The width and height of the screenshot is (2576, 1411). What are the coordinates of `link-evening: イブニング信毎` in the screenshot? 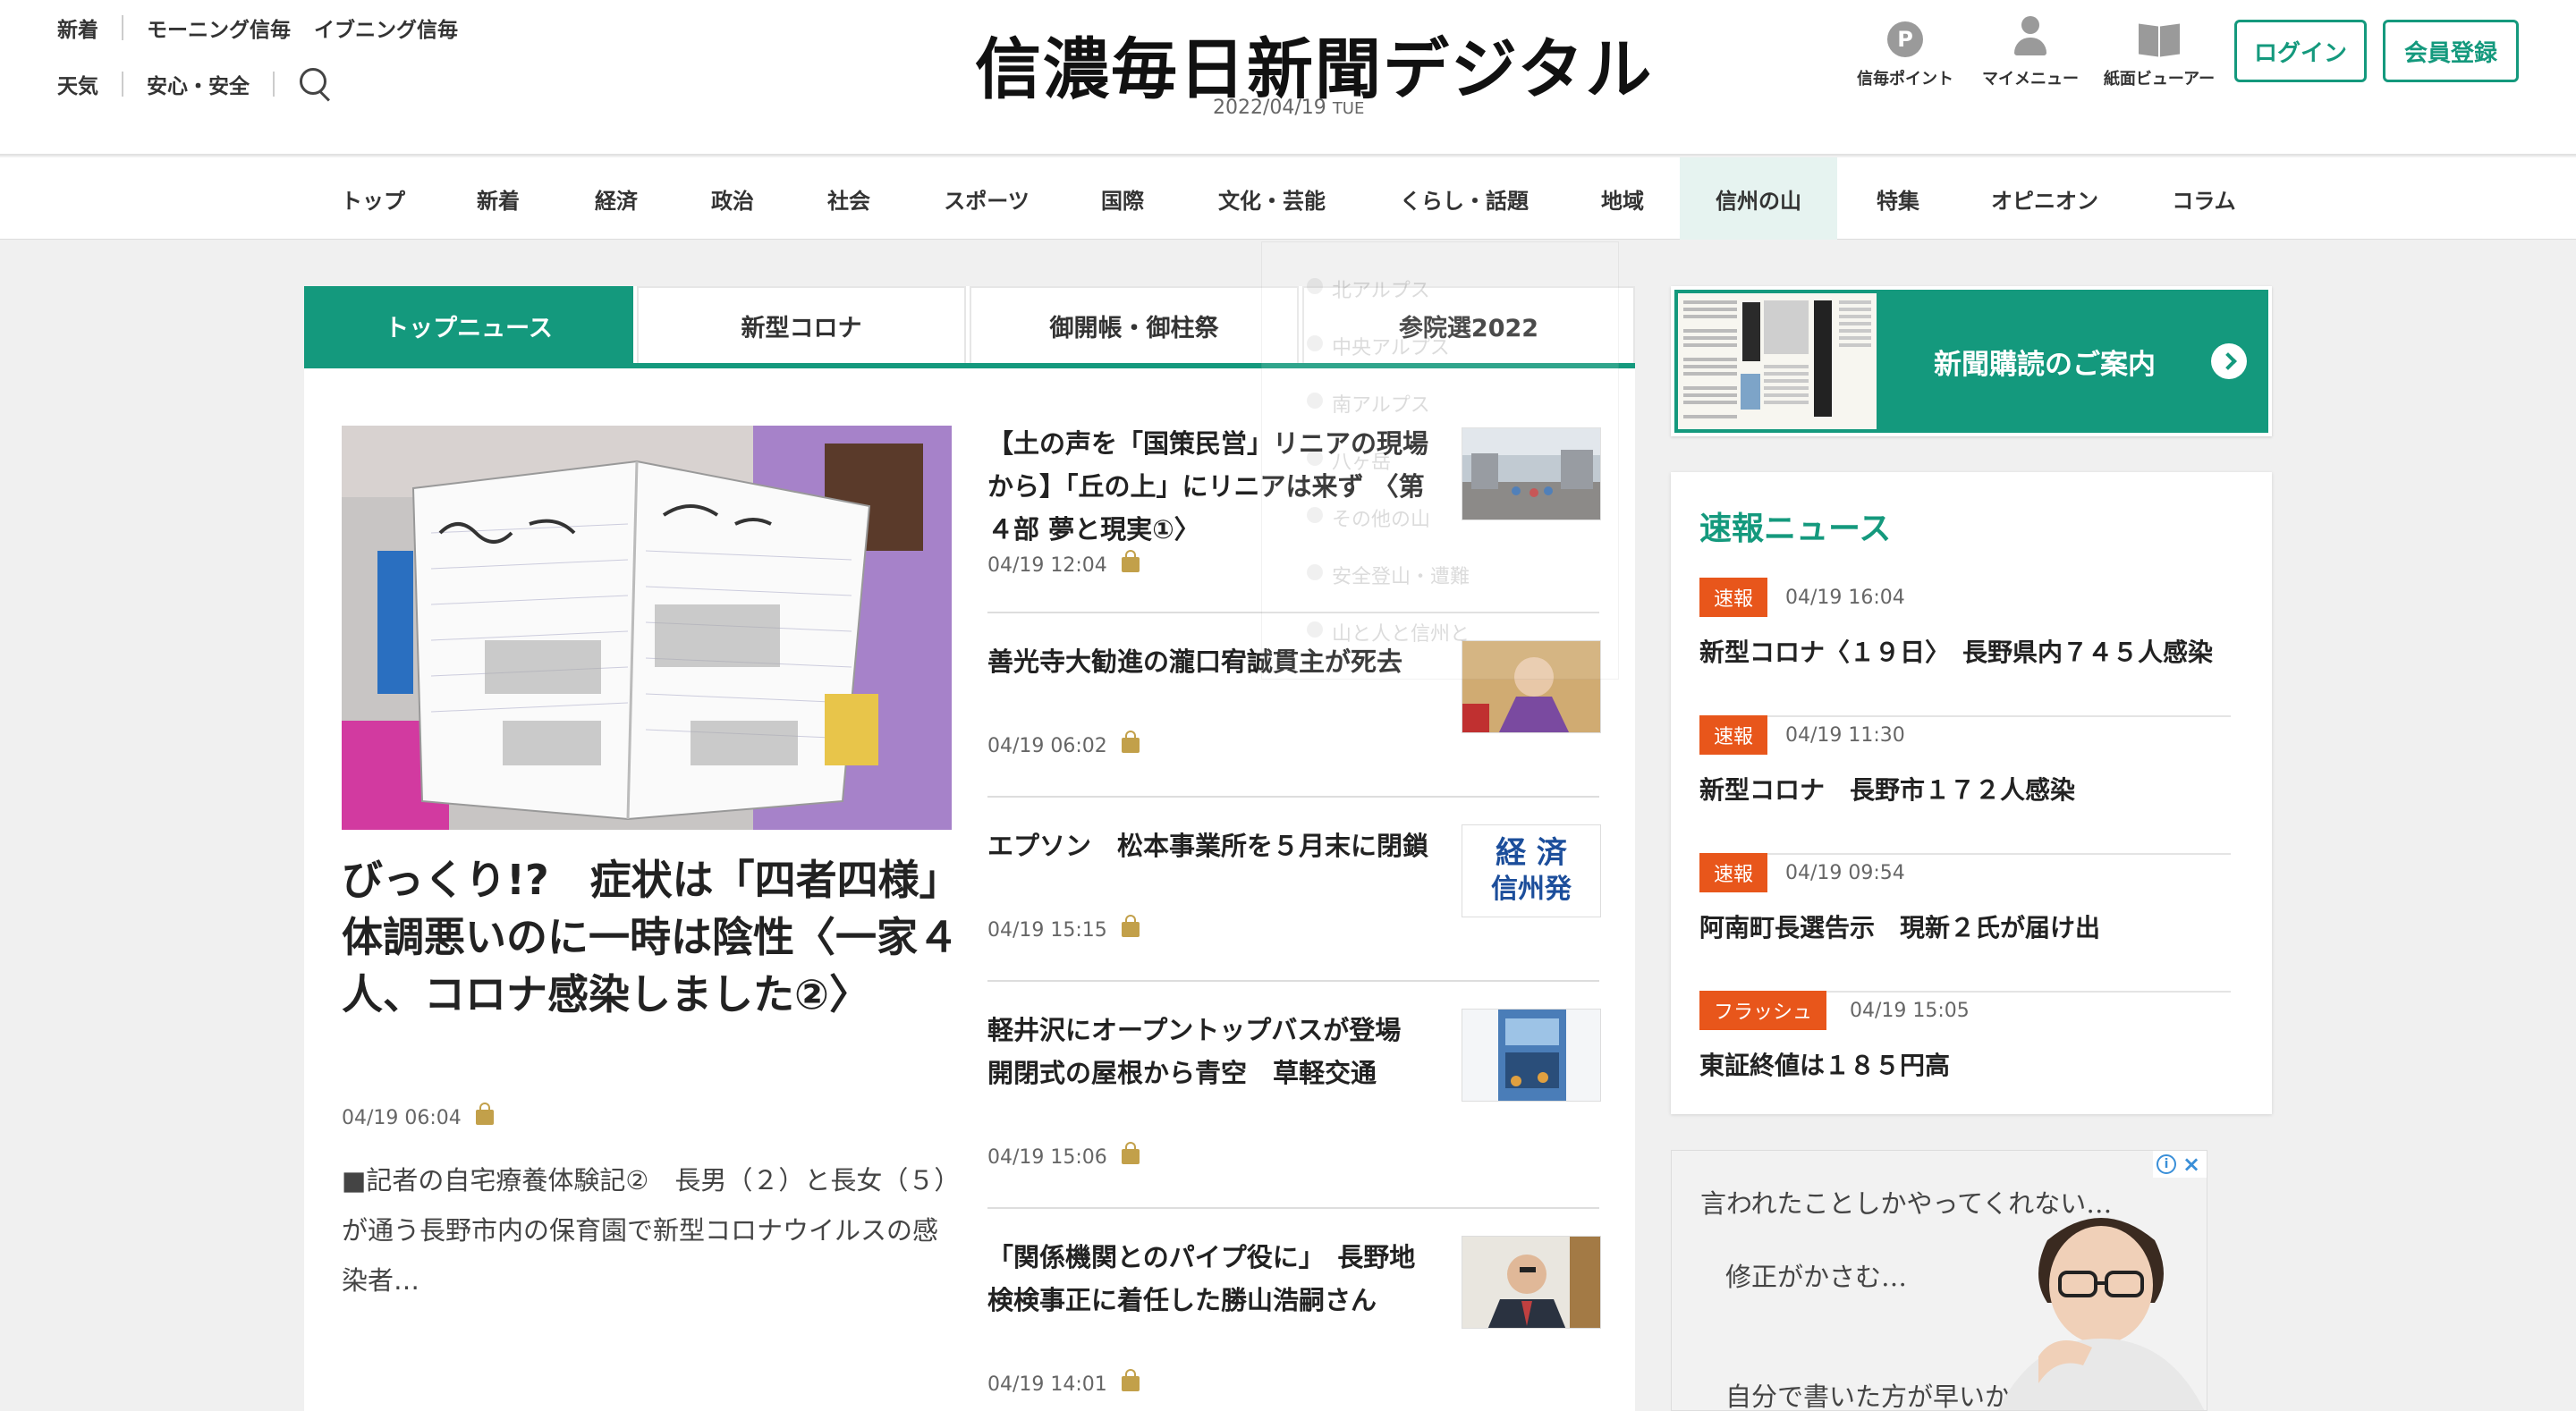 It's located at (386, 28).